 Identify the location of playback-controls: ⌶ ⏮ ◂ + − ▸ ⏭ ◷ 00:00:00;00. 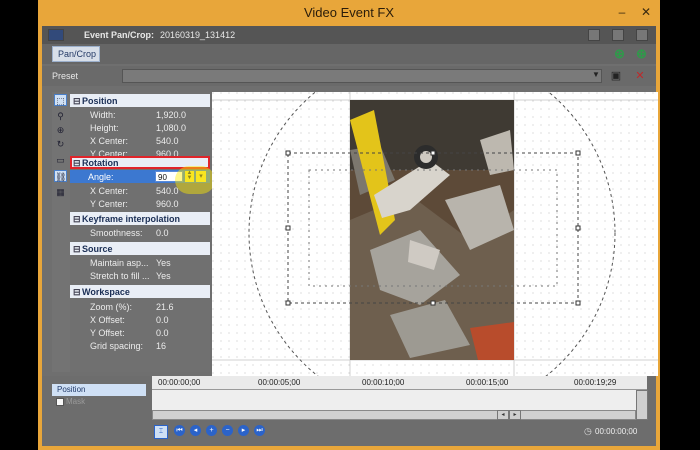
(399, 432).